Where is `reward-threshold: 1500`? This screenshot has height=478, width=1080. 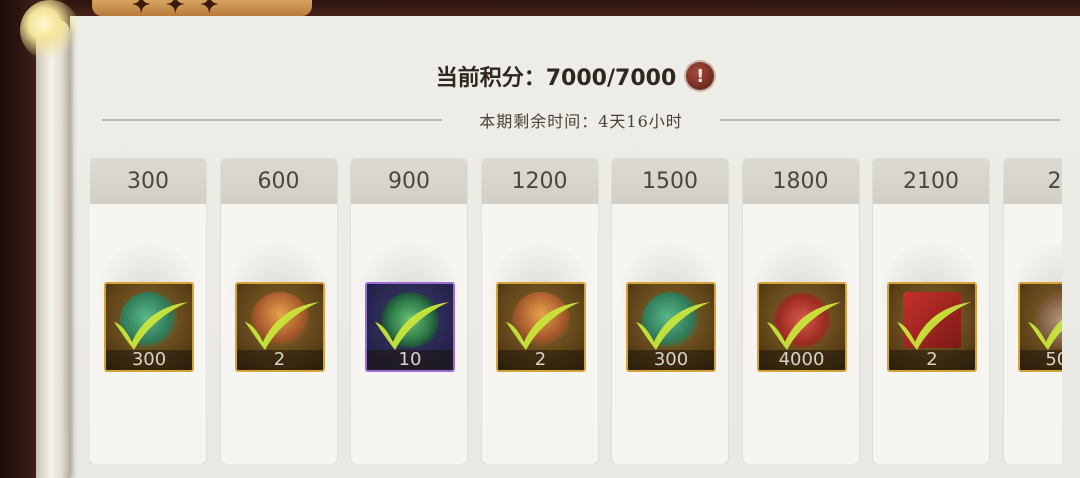 reward-threshold: 1500 is located at coordinates (670, 181).